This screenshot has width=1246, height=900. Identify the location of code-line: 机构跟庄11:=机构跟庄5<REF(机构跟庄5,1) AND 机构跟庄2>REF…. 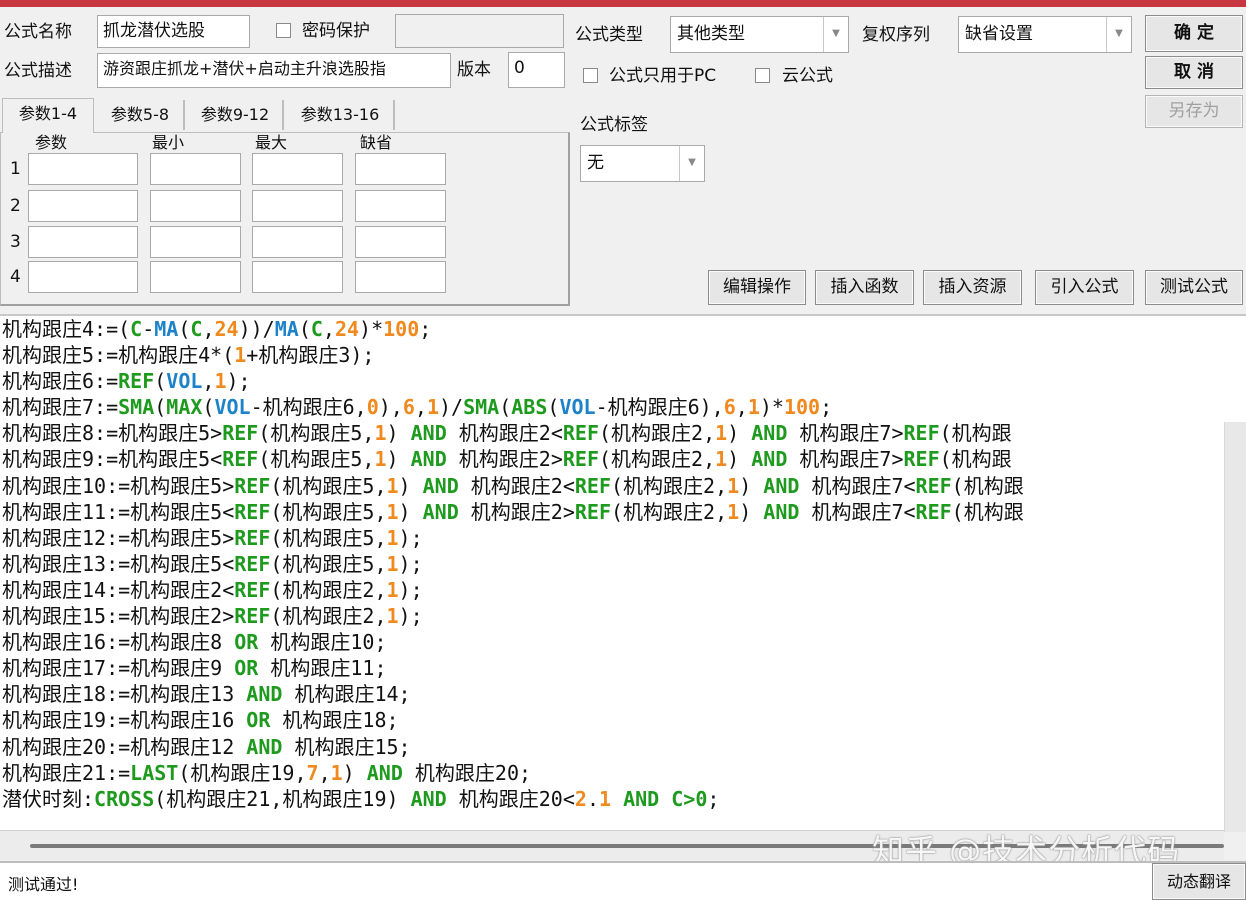
(613, 512).